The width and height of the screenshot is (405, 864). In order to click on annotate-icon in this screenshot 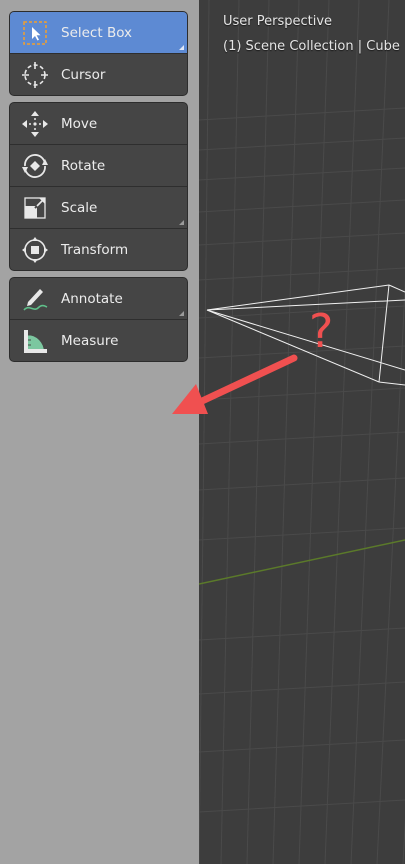, I will do `click(35, 299)`.